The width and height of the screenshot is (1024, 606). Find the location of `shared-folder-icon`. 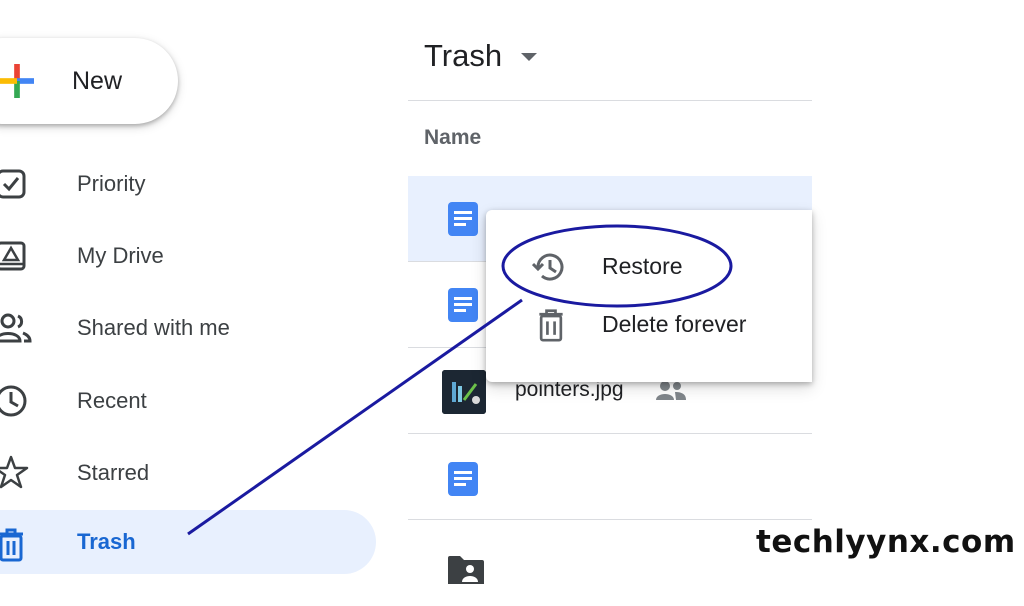

shared-folder-icon is located at coordinates (466, 570).